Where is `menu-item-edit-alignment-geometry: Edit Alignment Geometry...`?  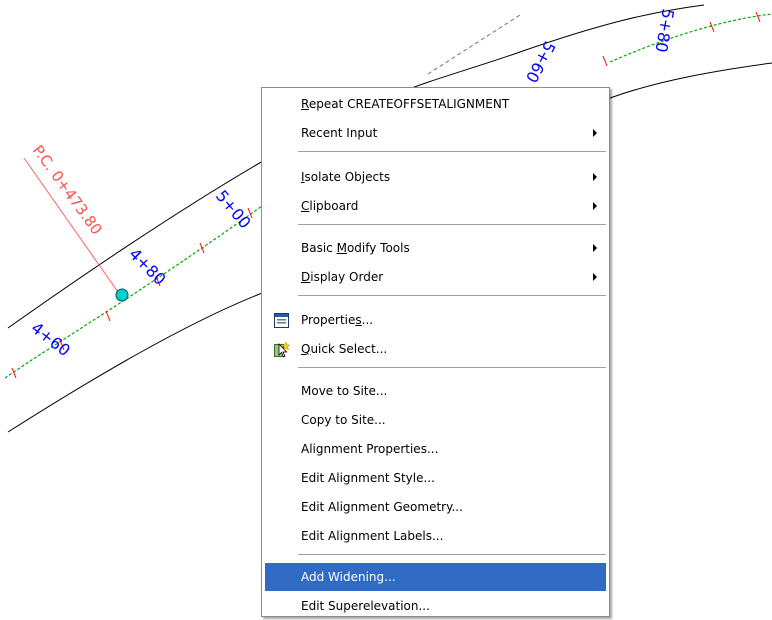 menu-item-edit-alignment-geometry: Edit Alignment Geometry... is located at coordinates (435, 507).